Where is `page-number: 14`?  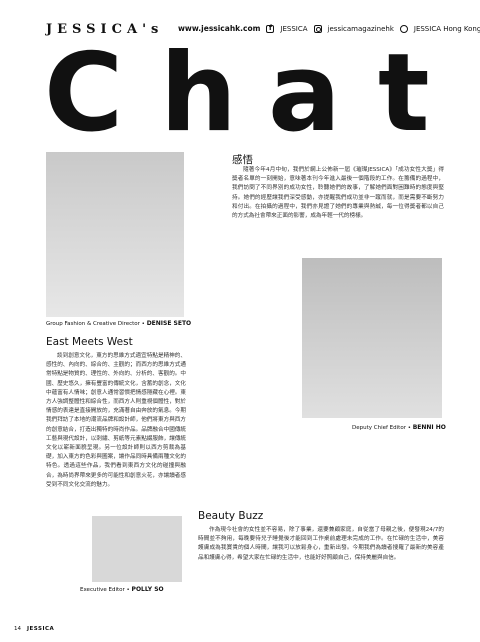 page-number: 14 is located at coordinates (17, 629).